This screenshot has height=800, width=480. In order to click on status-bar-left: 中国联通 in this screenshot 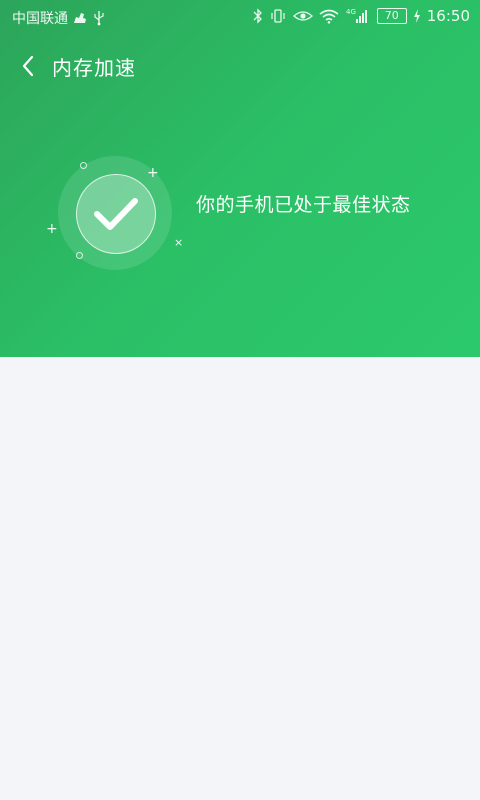, I will do `click(59, 18)`.